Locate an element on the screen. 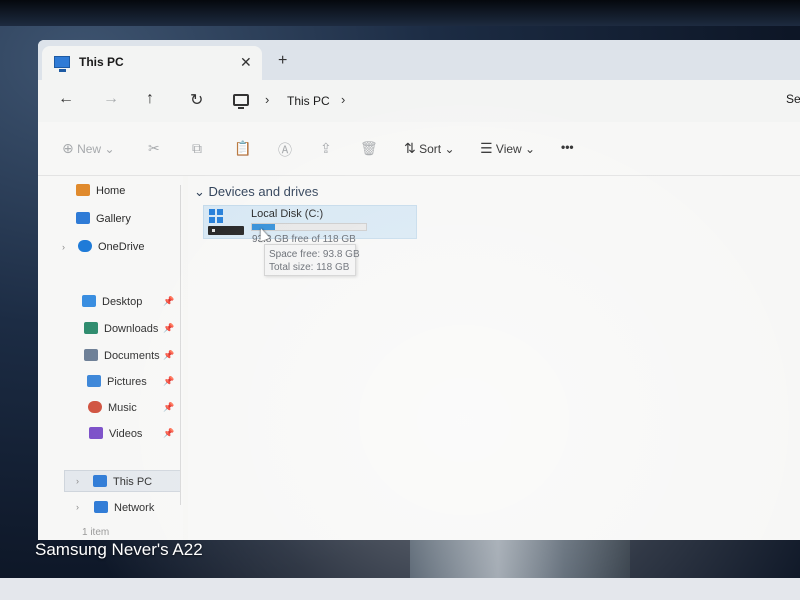 The height and width of the screenshot is (600, 800). sidebar-item-label: Gallery is located at coordinates (113, 219).